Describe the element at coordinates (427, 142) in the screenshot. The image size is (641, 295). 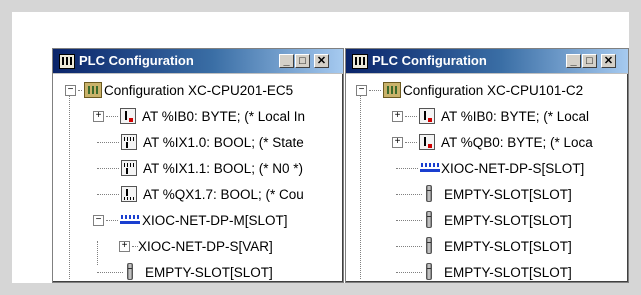
I see `output-byte-icon` at that location.